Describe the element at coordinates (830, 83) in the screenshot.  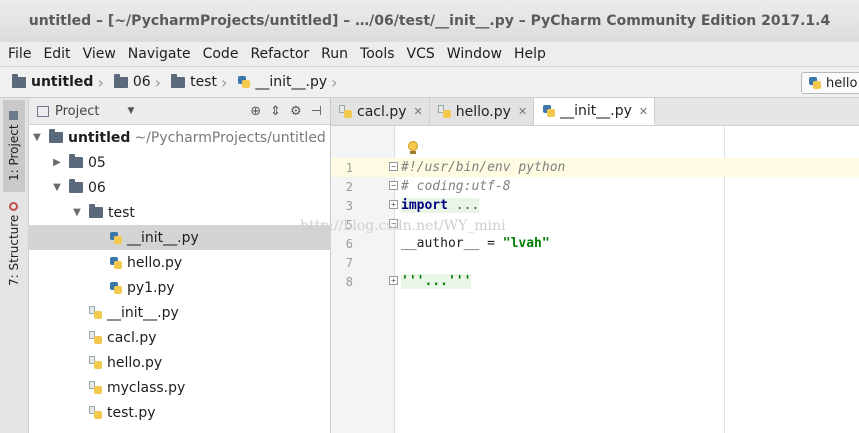
I see `run-configuration-selector: hello` at that location.